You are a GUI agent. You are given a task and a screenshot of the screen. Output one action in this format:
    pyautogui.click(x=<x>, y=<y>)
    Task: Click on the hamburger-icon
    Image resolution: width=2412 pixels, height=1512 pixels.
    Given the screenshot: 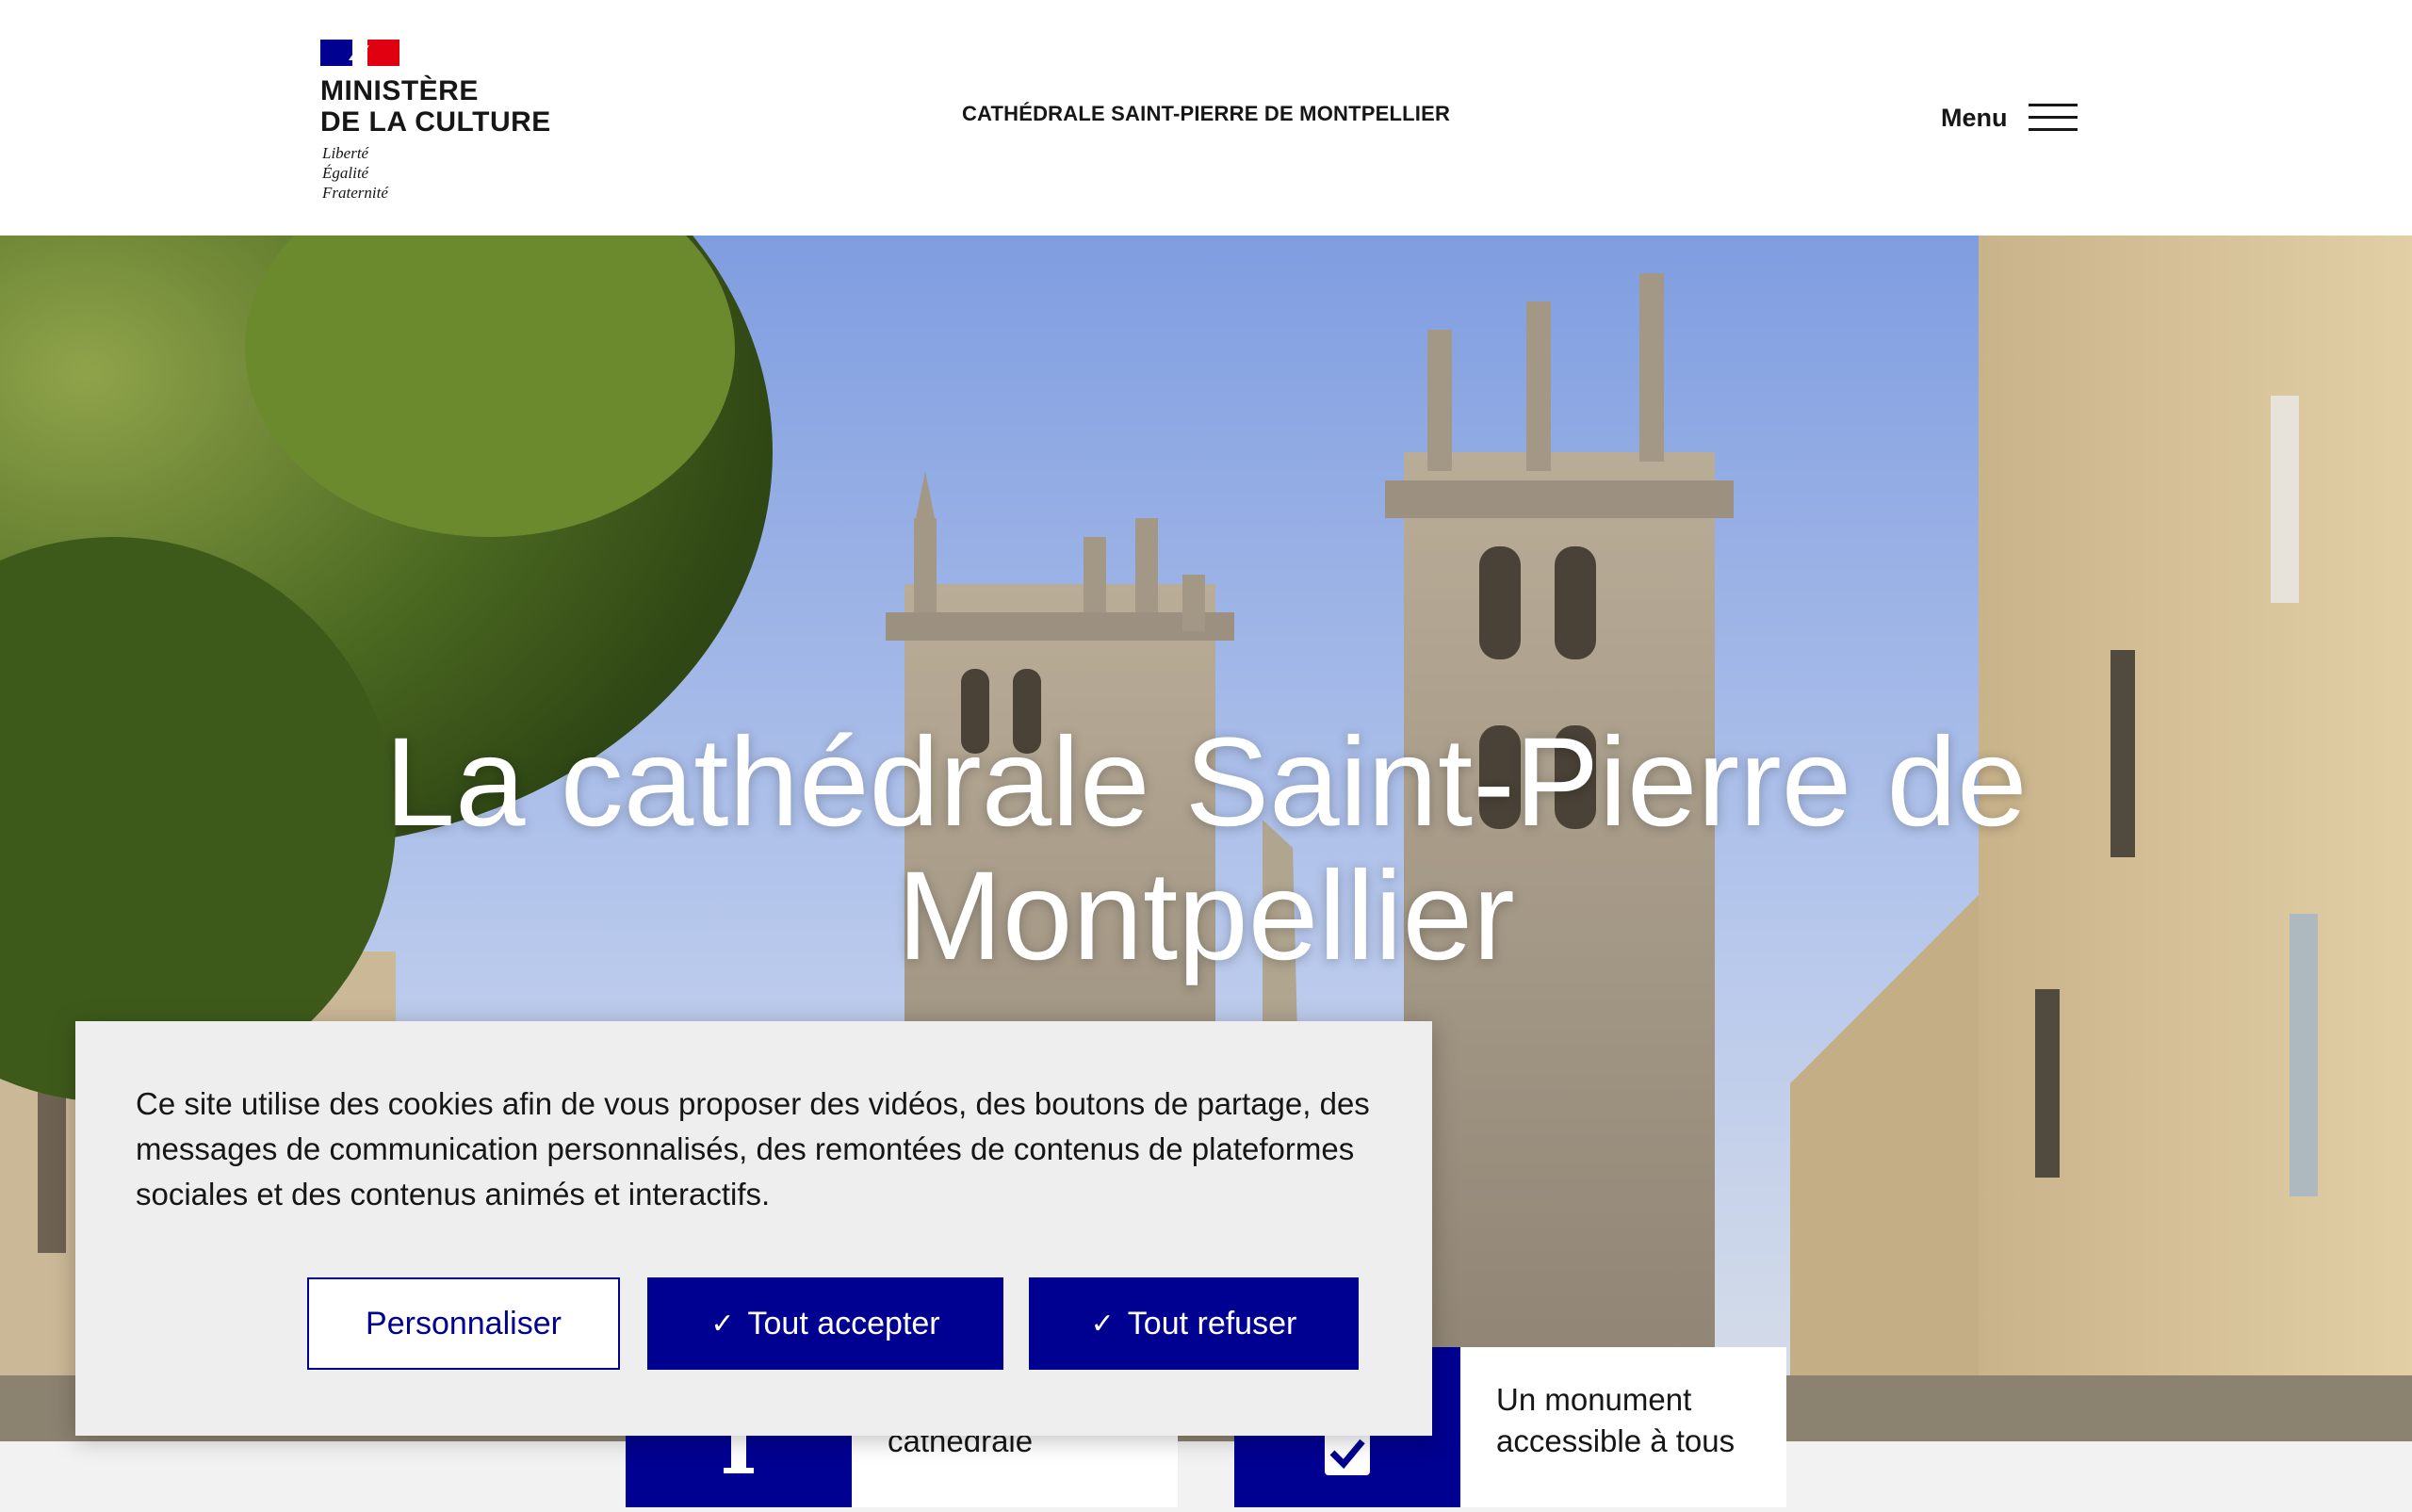 What is the action you would take?
    pyautogui.click(x=2053, y=118)
    